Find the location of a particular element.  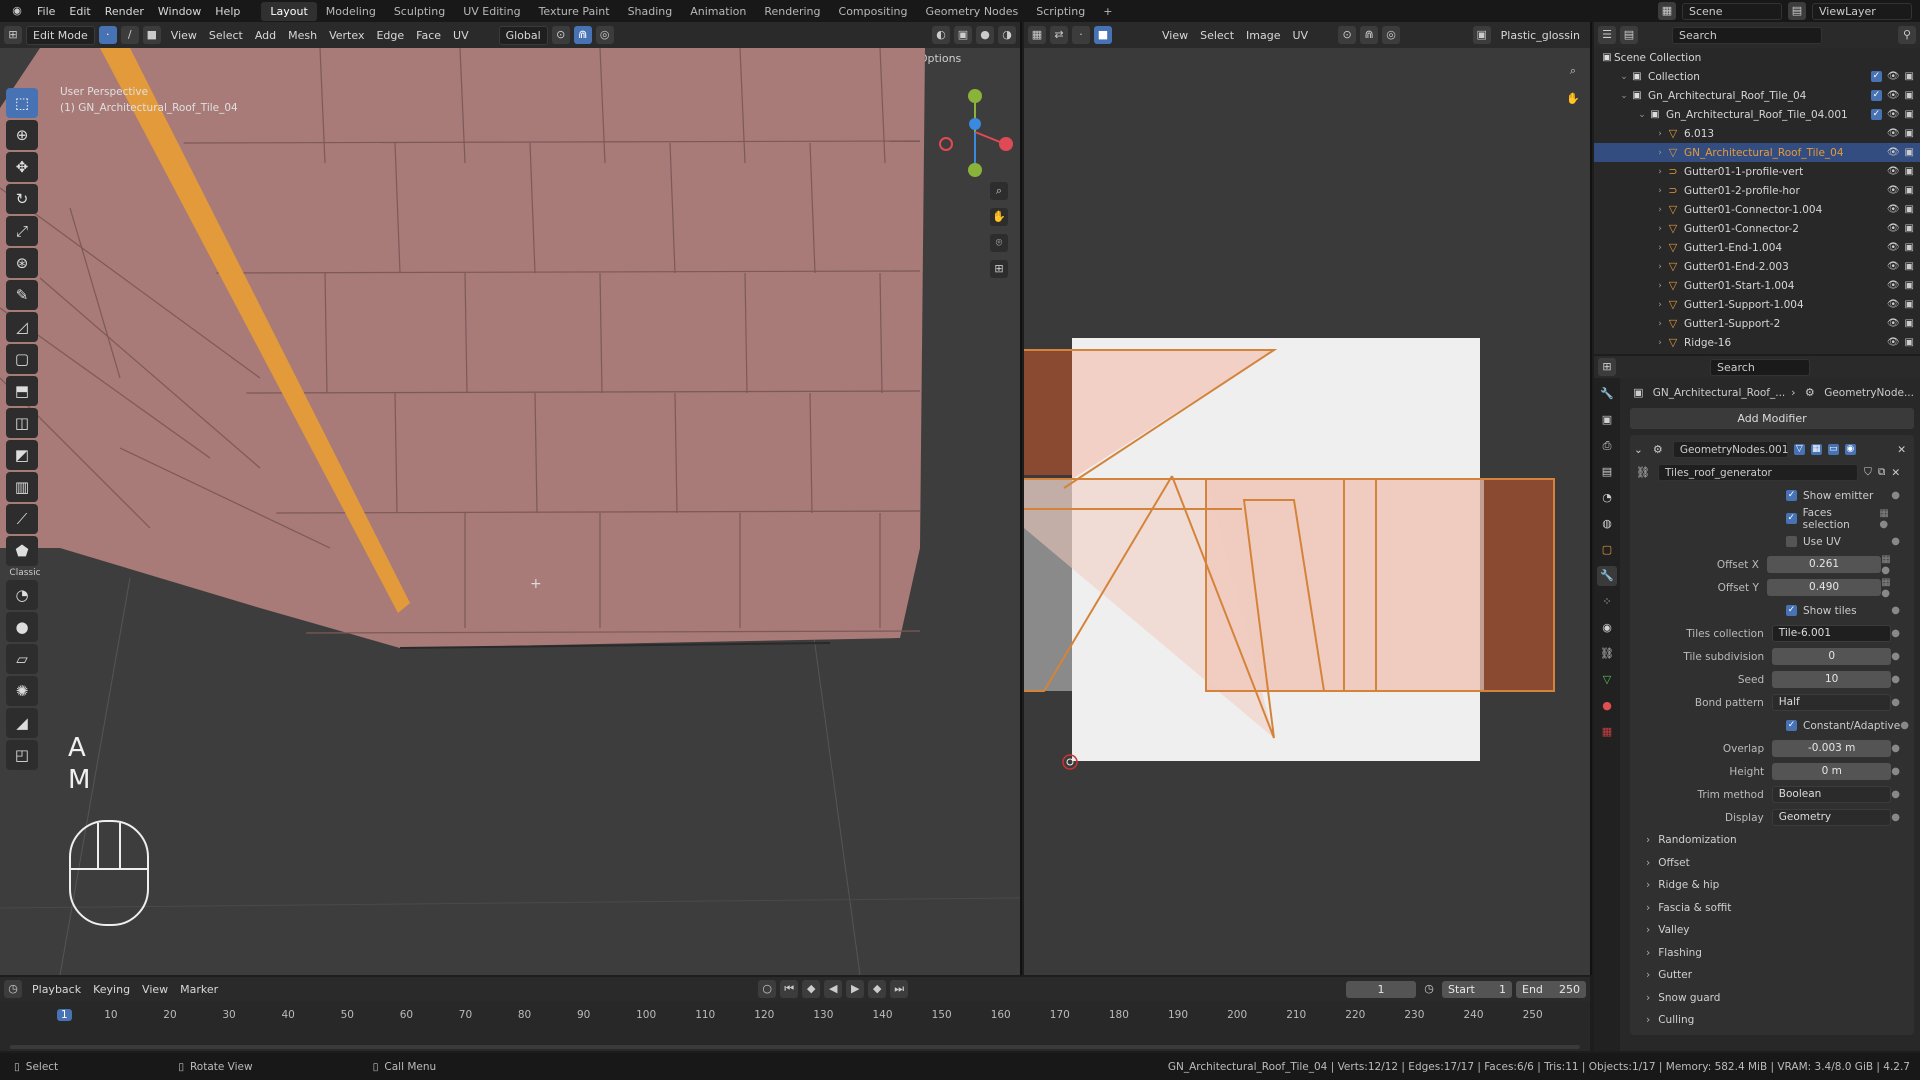

knife-tool-icon: ⟋ is located at coordinates (22, 519).